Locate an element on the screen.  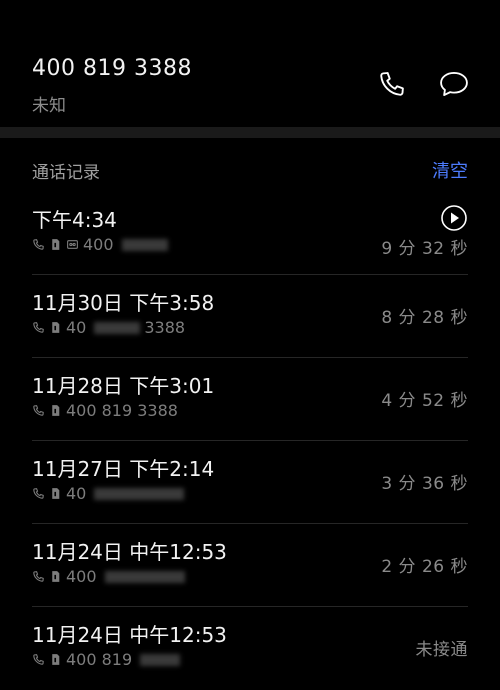
call-datetime: 11月28日 下午3:01 is located at coordinates (123, 386).